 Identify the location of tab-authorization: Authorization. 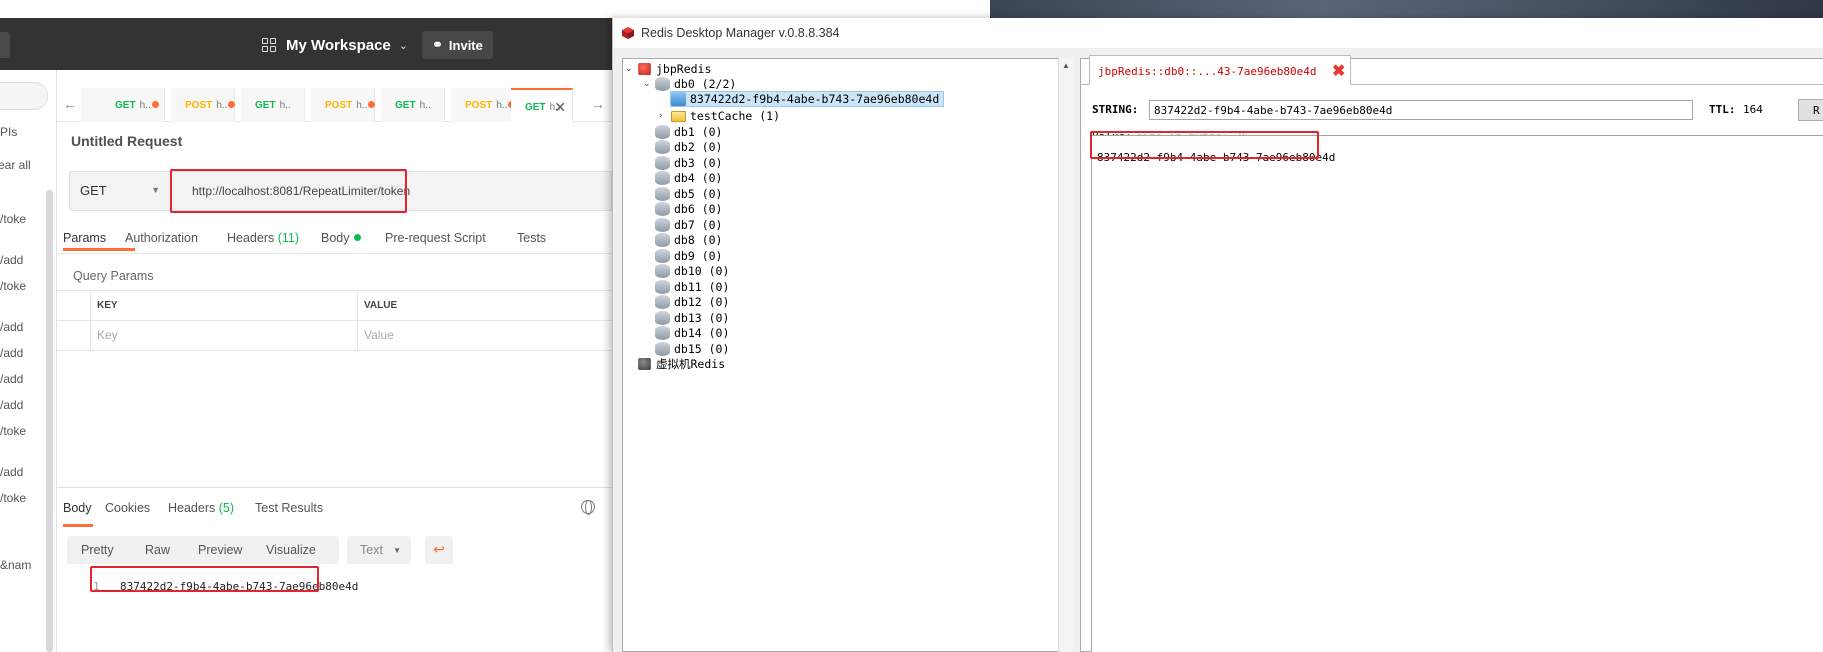
(161, 238).